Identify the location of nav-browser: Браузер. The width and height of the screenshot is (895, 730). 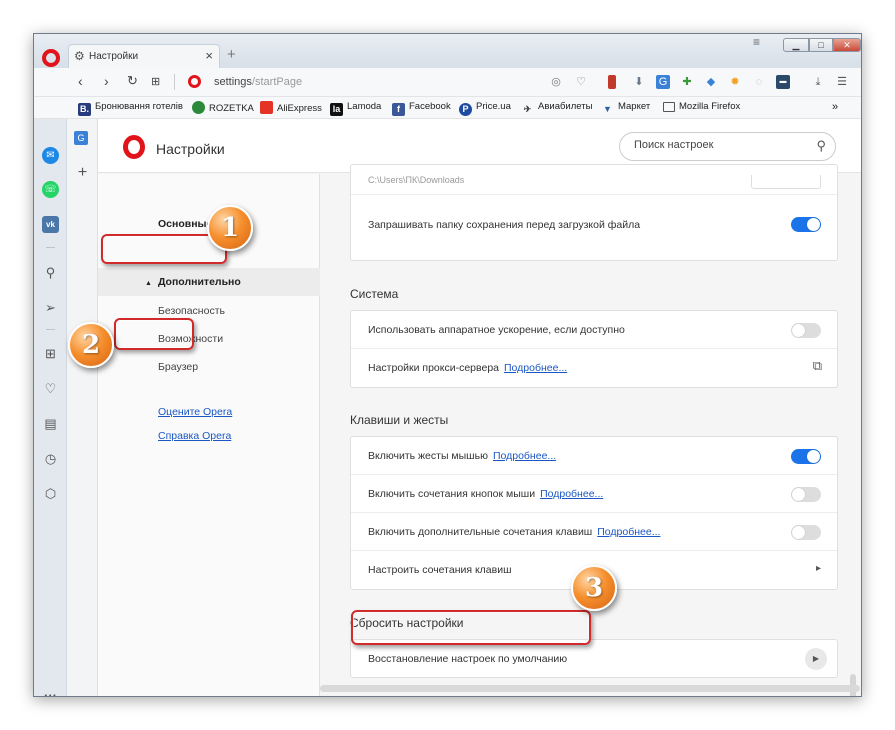
(178, 367).